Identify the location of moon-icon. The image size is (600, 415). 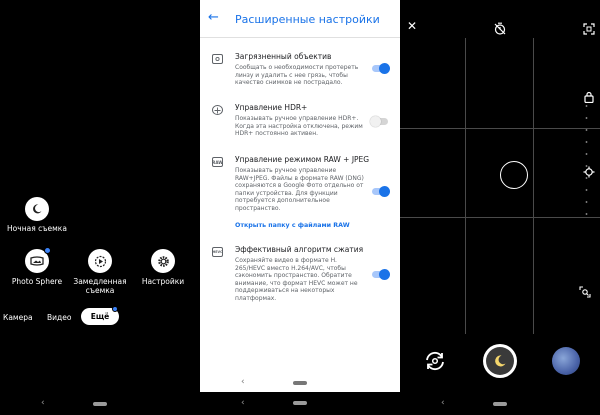
(37, 209).